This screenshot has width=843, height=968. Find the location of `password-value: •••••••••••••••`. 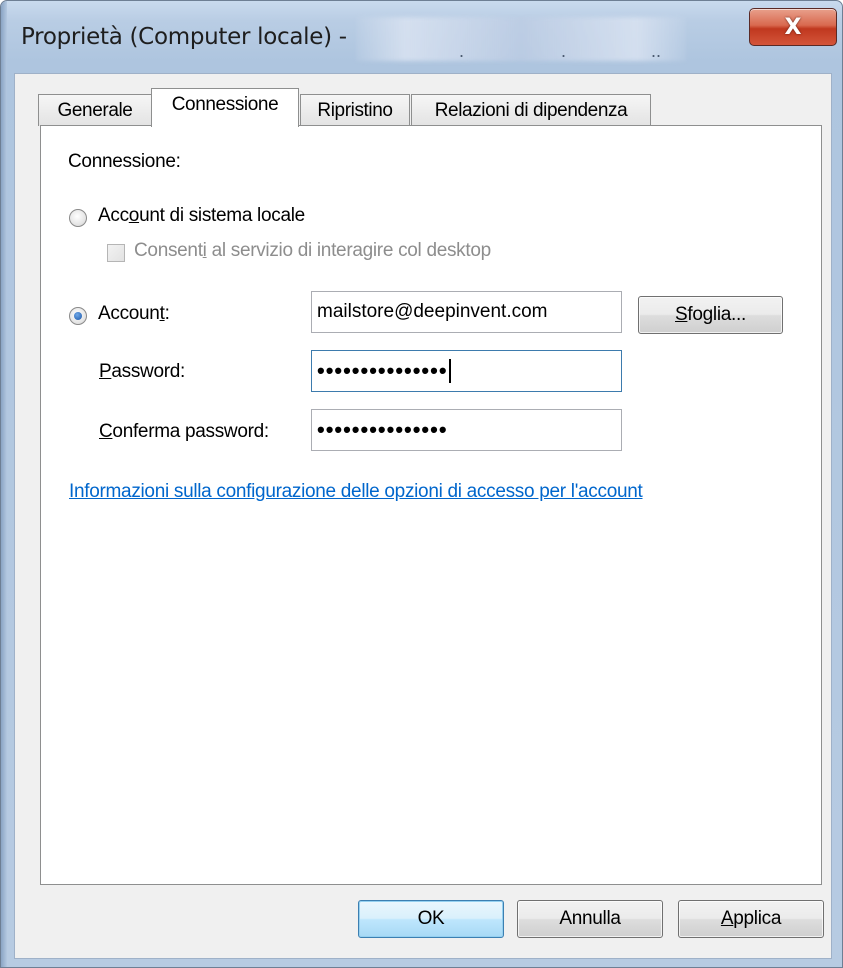

password-value: ••••••••••••••• is located at coordinates (382, 370).